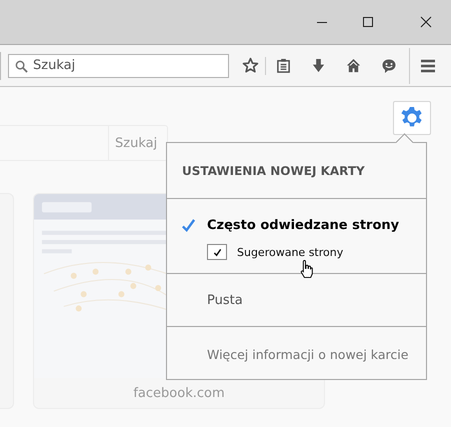  Describe the element at coordinates (318, 65) in the screenshot. I see `download-icon` at that location.